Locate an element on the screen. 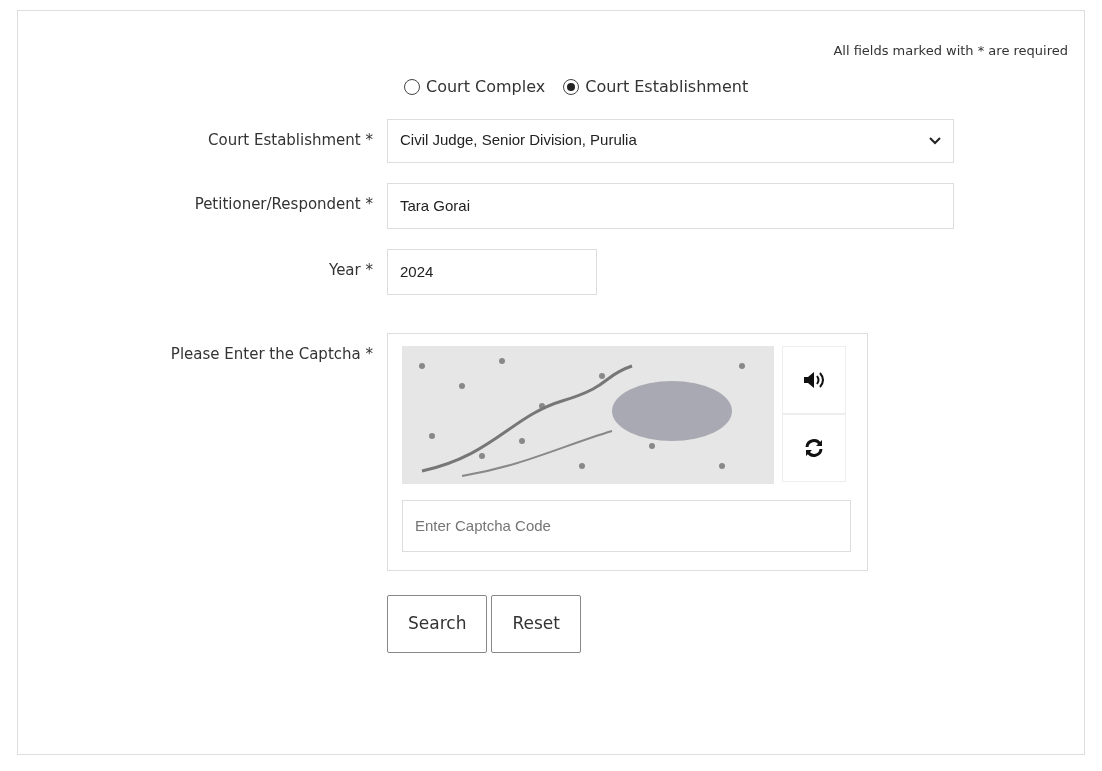  field-label: Court Establishment * is located at coordinates (290, 140).